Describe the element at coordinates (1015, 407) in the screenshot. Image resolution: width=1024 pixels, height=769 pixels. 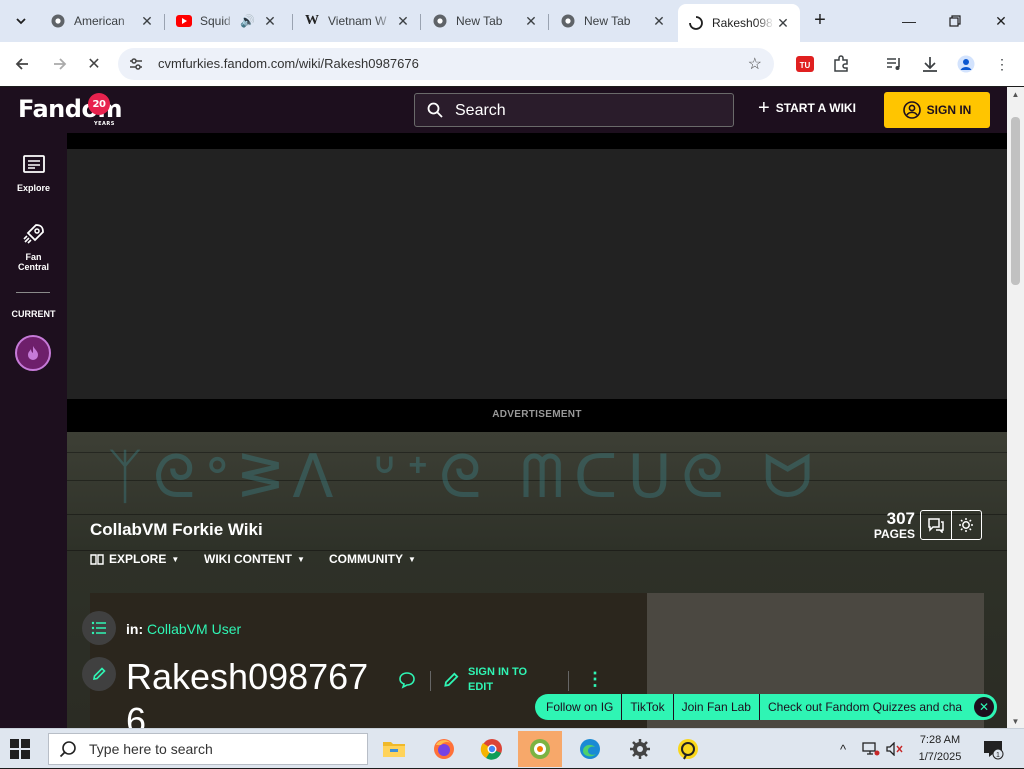
I see `page-scrollbar: ▲ ▼` at that location.